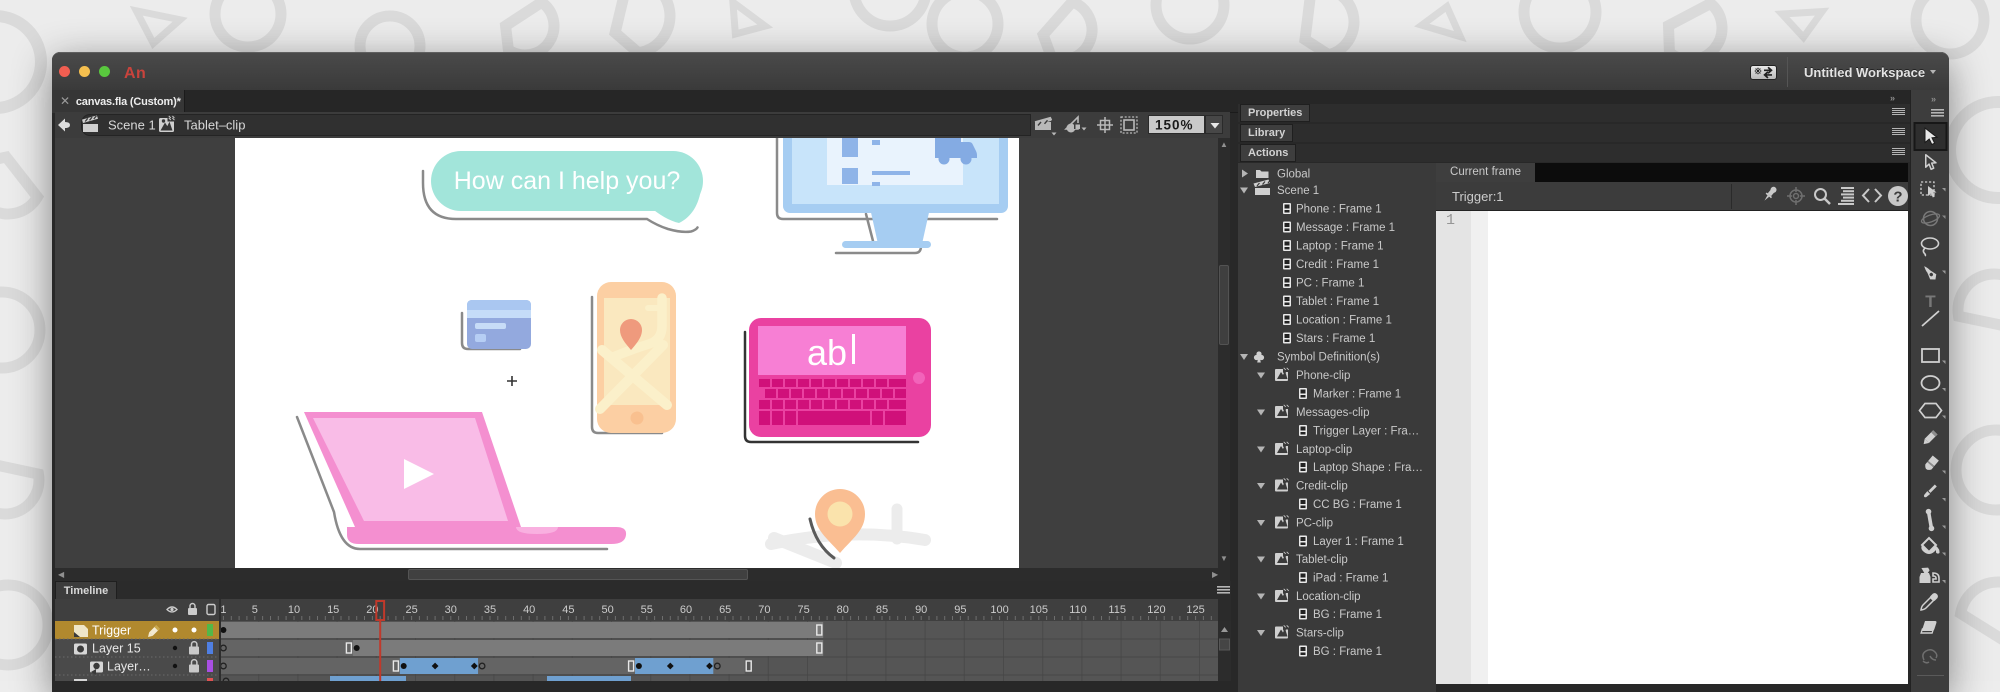  I want to click on svg-text: 80, so click(843, 610).